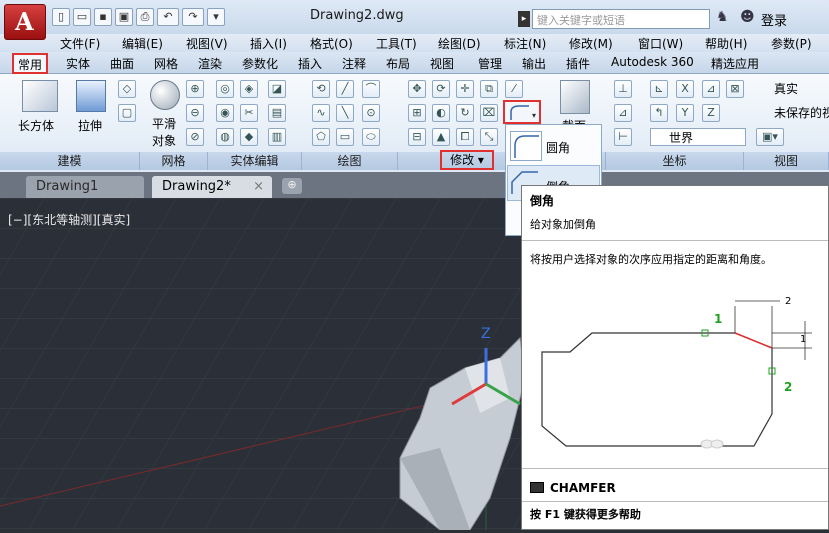 The height and width of the screenshot is (533, 829). What do you see at coordinates (166, 63) in the screenshot?
I see `tab-mesh: 网格` at bounding box center [166, 63].